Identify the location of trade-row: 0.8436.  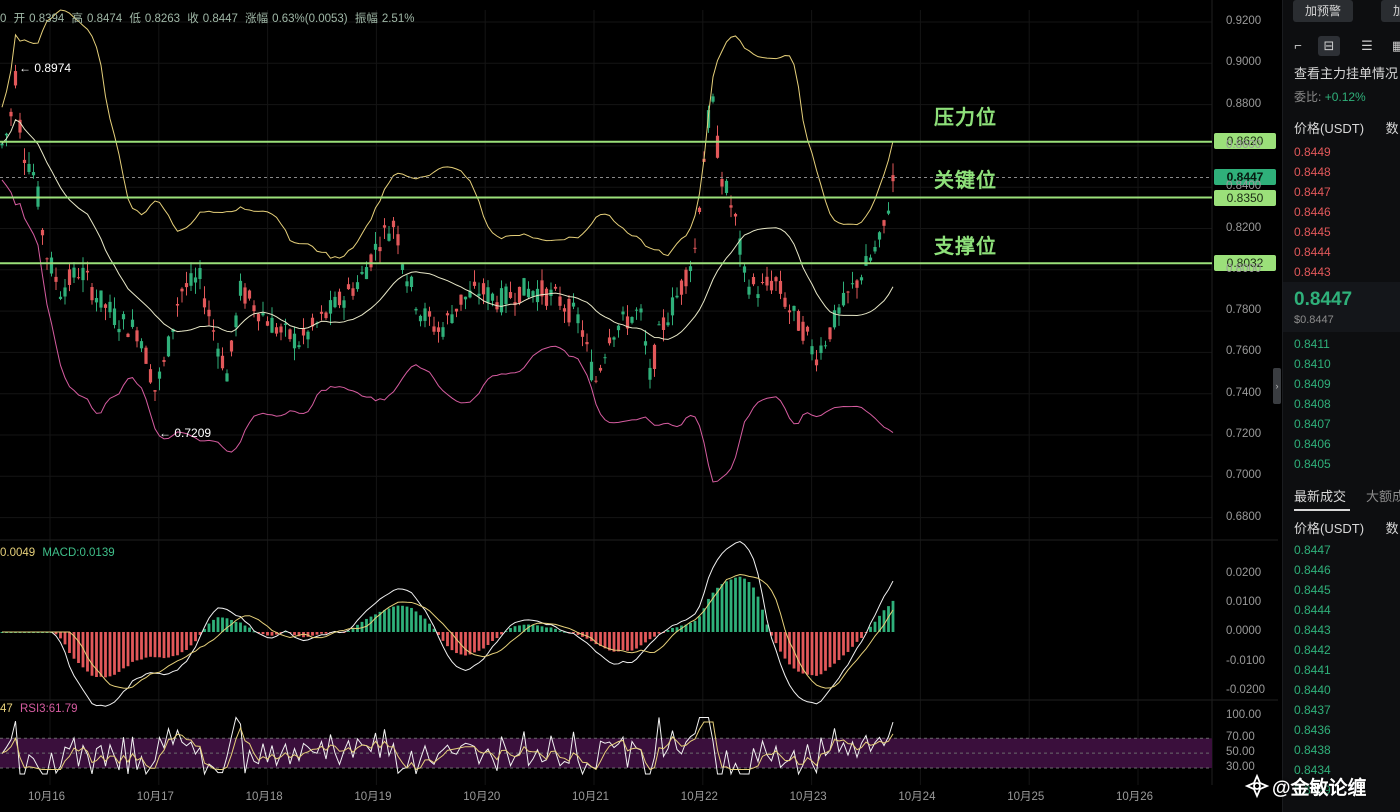
(1312, 730).